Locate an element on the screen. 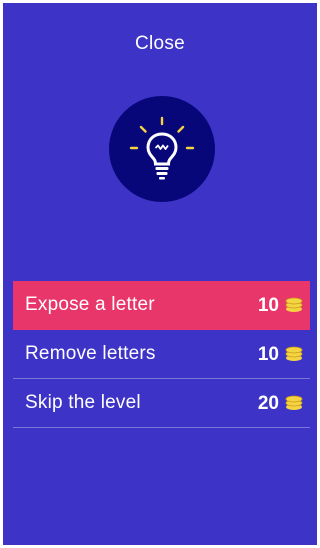 The image size is (320, 548). option-remove-letters: Remove letters 10 is located at coordinates (161, 354).